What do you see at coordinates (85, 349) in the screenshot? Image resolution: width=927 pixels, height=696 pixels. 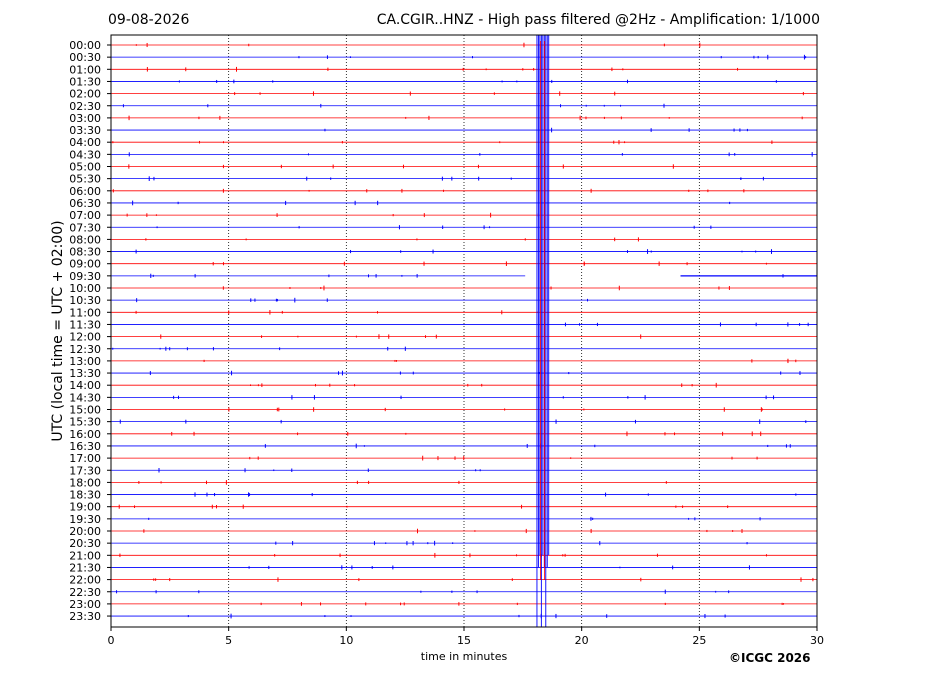 I see `row-label: 12:30` at bounding box center [85, 349].